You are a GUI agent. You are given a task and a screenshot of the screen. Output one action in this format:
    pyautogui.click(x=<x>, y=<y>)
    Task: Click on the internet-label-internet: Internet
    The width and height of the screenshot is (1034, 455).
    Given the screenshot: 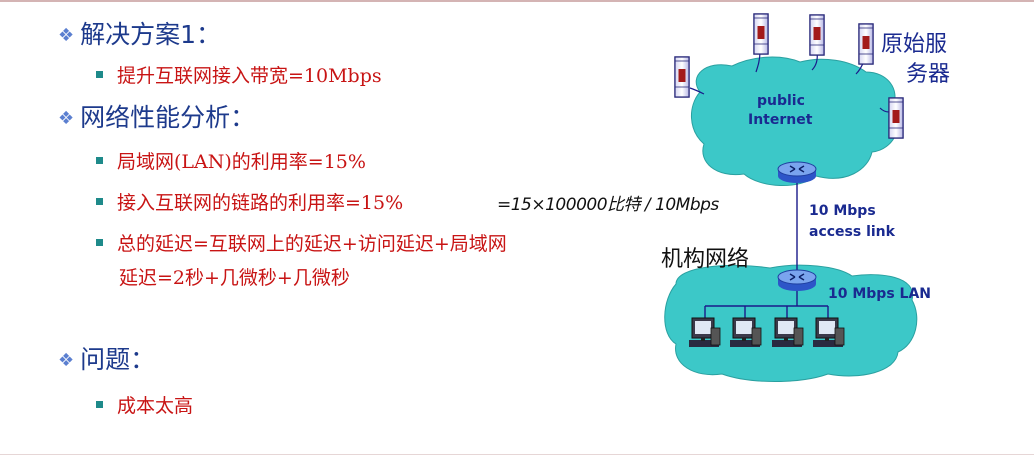 What is the action you would take?
    pyautogui.click(x=780, y=120)
    